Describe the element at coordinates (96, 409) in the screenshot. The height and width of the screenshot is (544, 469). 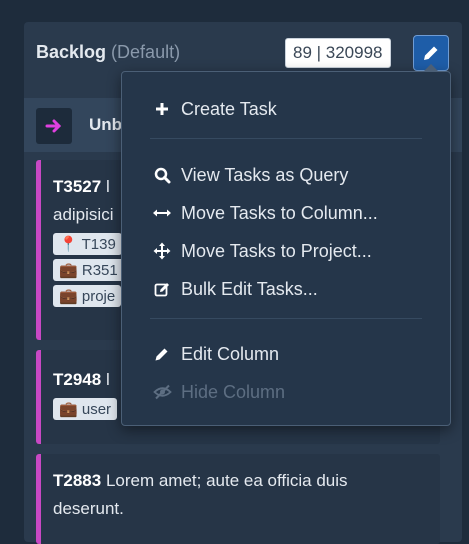
I see `tag-label: user` at that location.